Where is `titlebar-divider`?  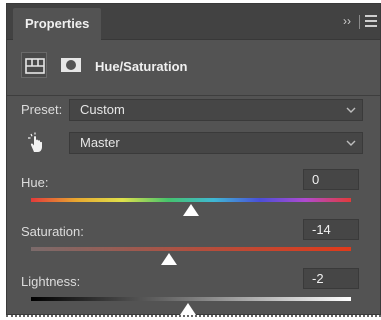
titlebar-divider is located at coordinates (359, 22).